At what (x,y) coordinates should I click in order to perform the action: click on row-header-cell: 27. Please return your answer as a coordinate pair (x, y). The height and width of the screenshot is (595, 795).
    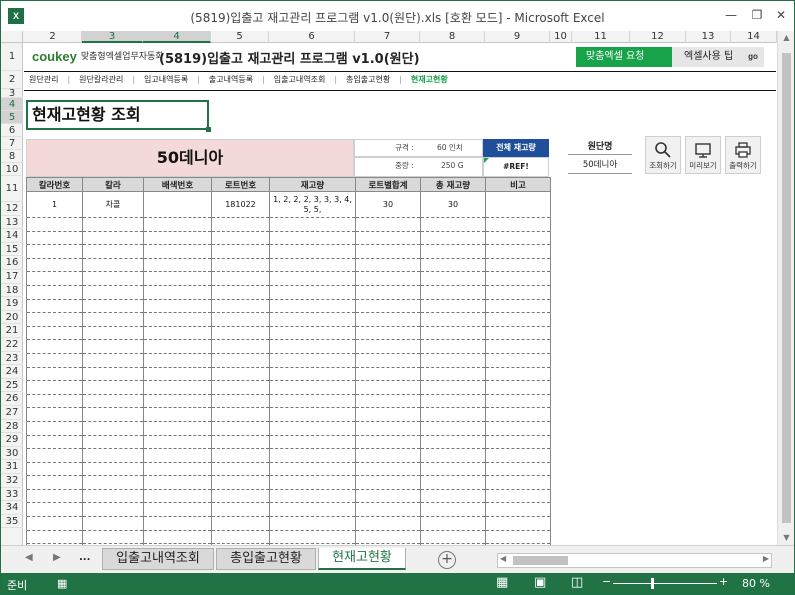
    Looking at the image, I should click on (12, 413).